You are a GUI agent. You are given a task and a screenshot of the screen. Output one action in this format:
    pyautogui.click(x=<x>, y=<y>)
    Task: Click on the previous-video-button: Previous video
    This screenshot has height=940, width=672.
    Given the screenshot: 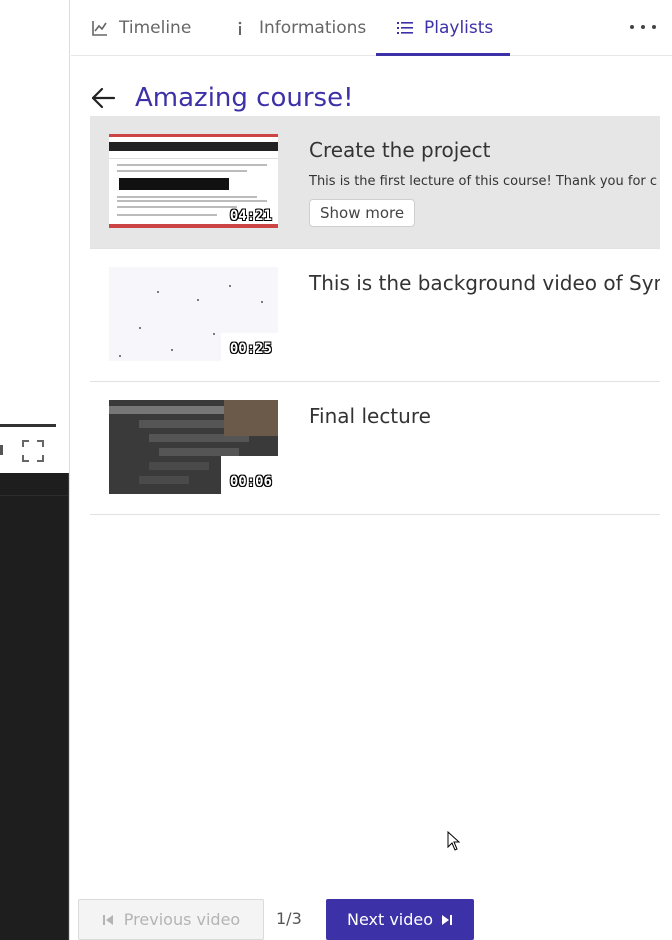 What is the action you would take?
    pyautogui.click(x=171, y=919)
    